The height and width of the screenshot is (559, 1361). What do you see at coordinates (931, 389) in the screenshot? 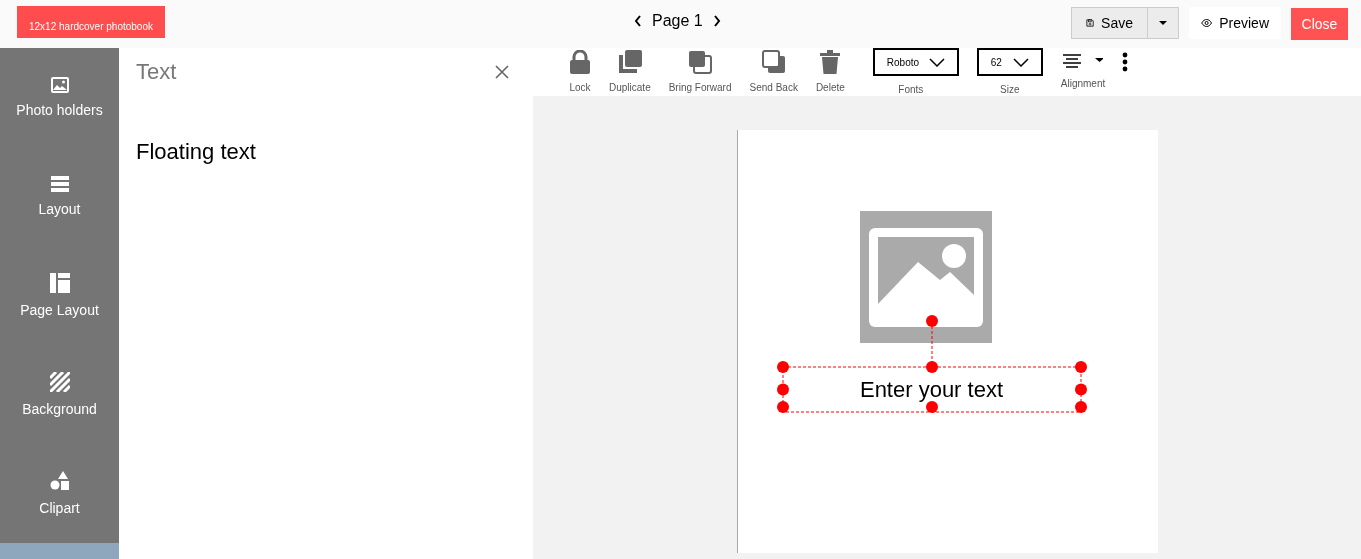
I see `canvas-text: Enter your text` at bounding box center [931, 389].